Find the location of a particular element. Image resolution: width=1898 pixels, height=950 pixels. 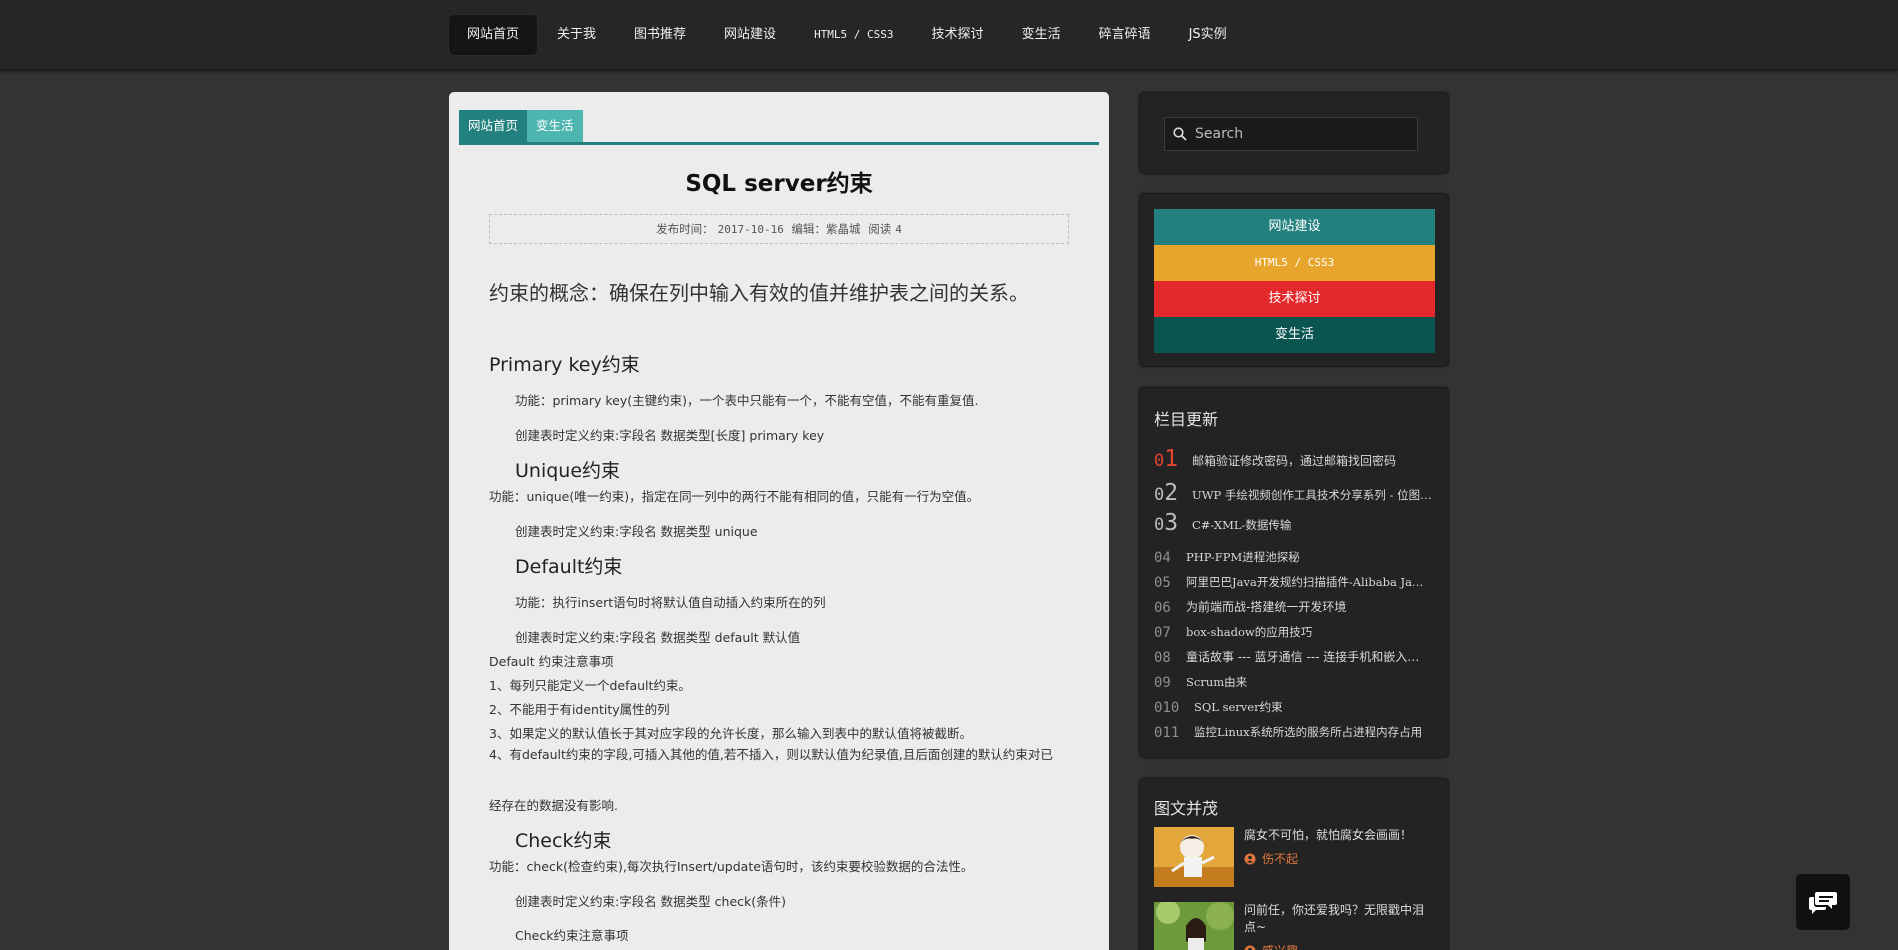

picture-title: 问前任，你还爱我吗？无限戳中泪点~ is located at coordinates (1339, 919).